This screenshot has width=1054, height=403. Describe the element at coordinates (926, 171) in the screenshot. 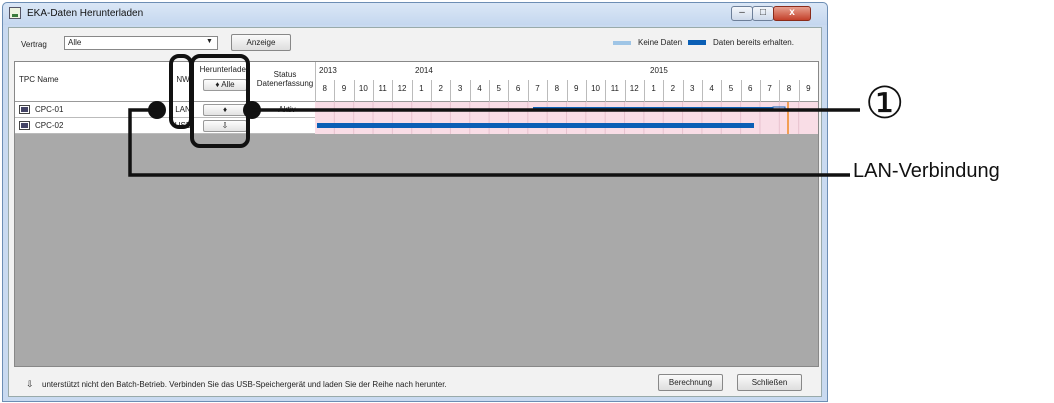

I see `callout-label: LAN-Verbindung` at that location.